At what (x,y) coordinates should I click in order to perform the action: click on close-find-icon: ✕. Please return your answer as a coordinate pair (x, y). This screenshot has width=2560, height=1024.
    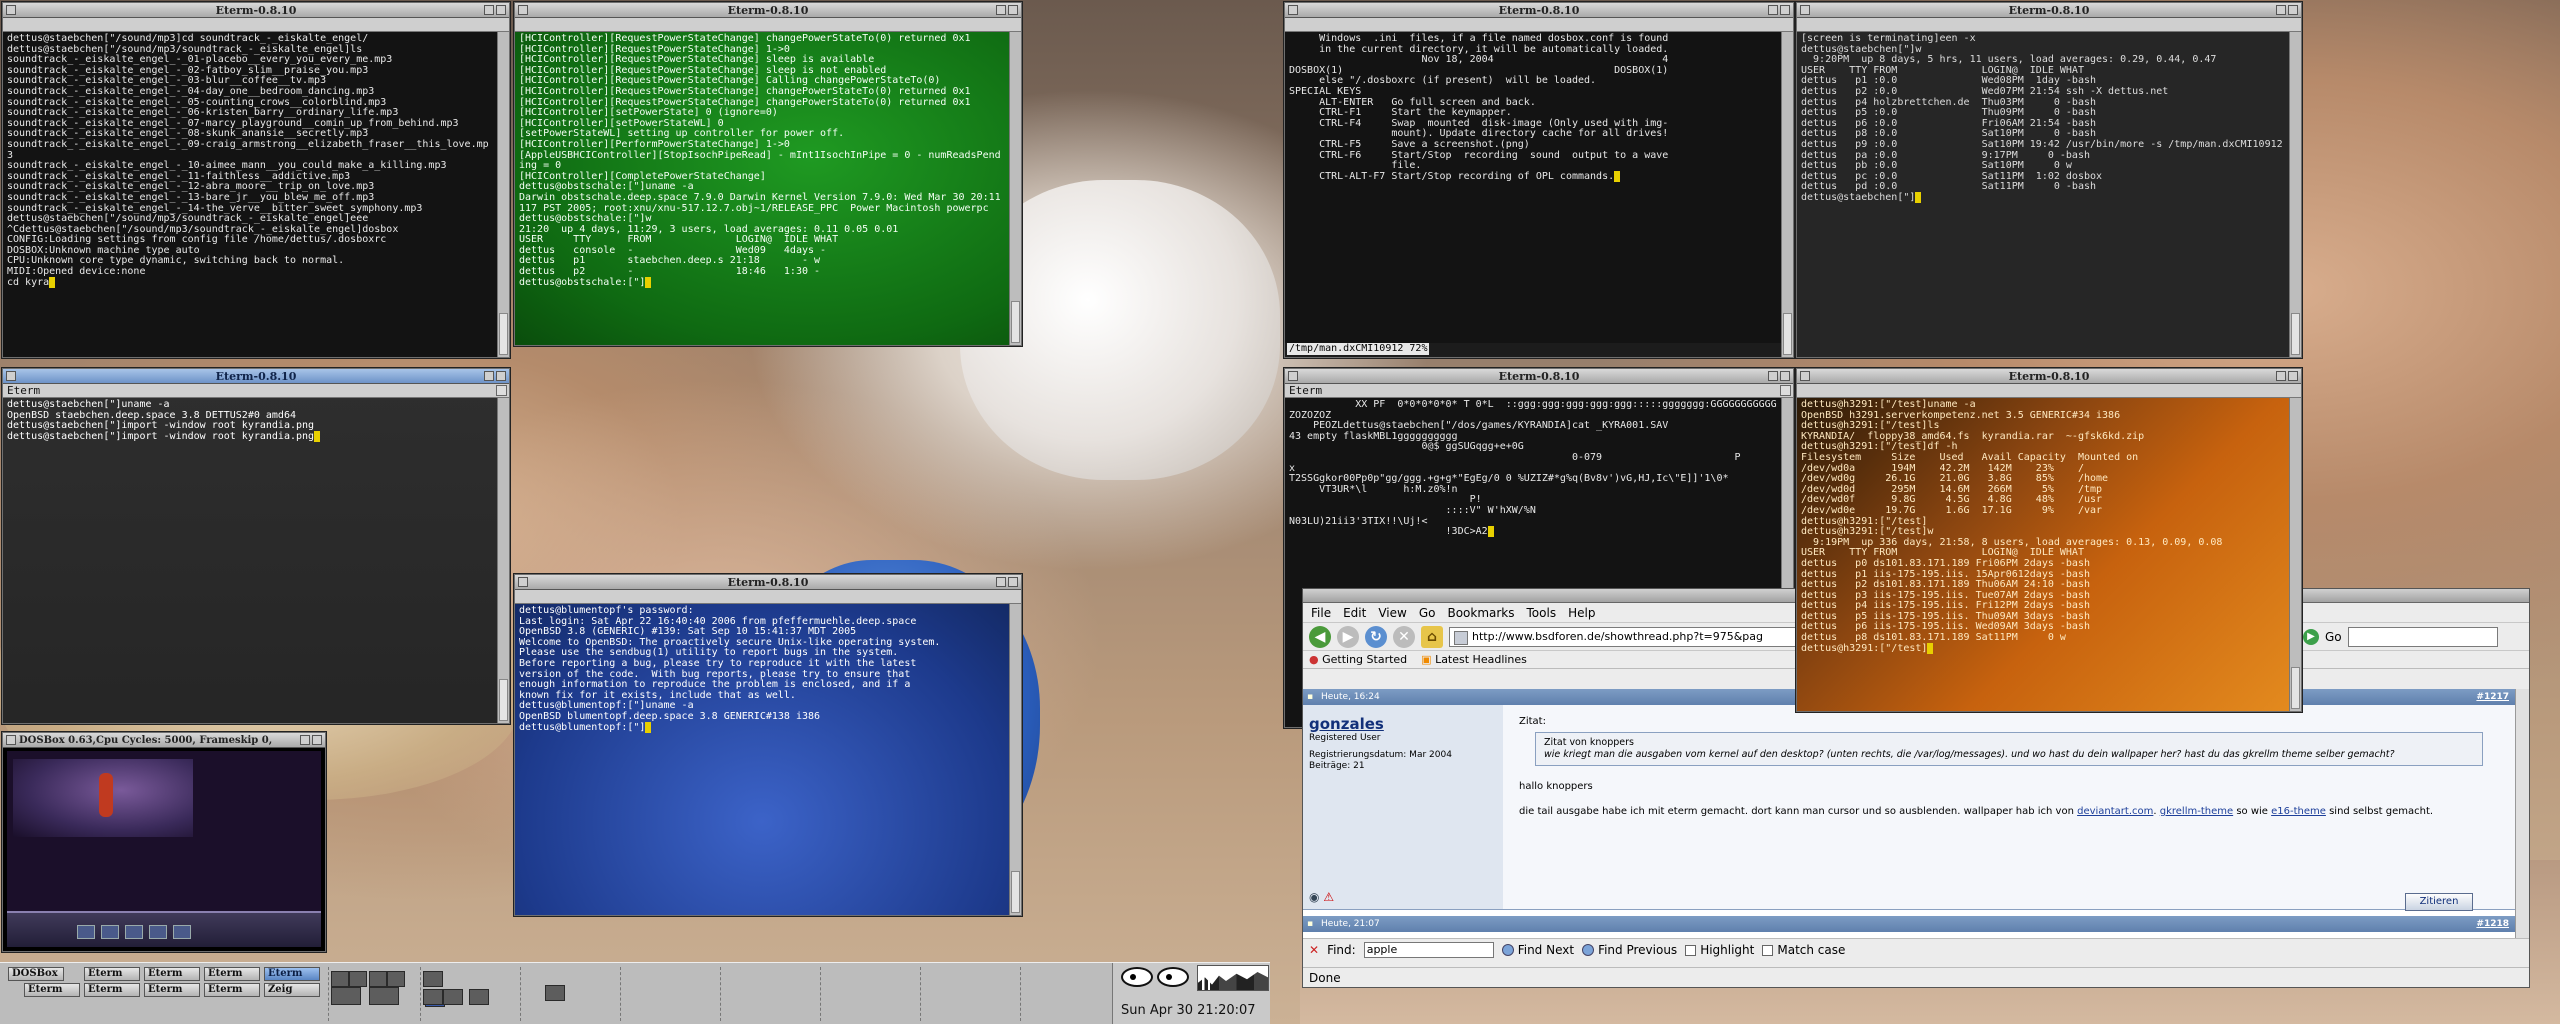
    Looking at the image, I should click on (1314, 950).